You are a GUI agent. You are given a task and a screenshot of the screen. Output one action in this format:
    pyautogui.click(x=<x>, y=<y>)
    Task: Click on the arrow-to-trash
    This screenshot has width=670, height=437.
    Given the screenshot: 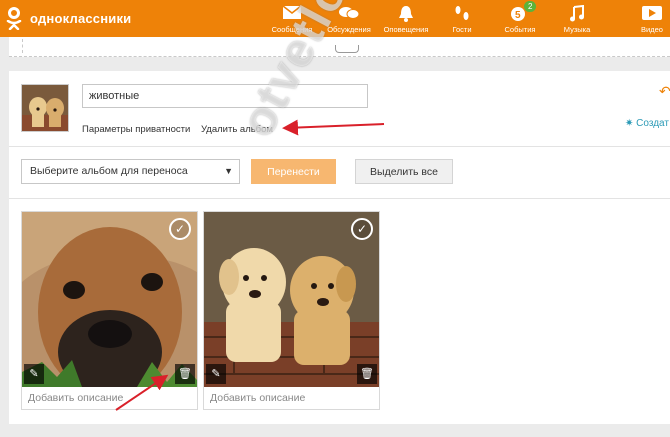 What is the action you would take?
    pyautogui.click(x=142, y=392)
    